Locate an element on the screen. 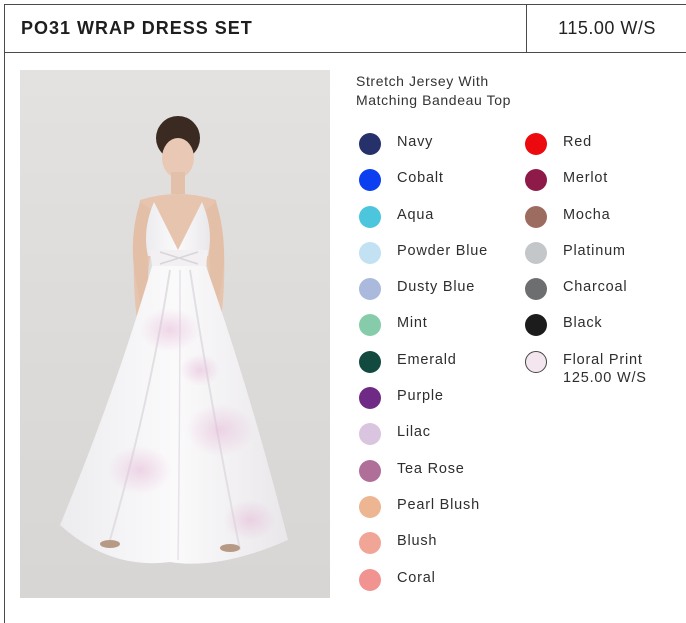 The height and width of the screenshot is (623, 686). swatch-label: Cobalt is located at coordinates (420, 178).